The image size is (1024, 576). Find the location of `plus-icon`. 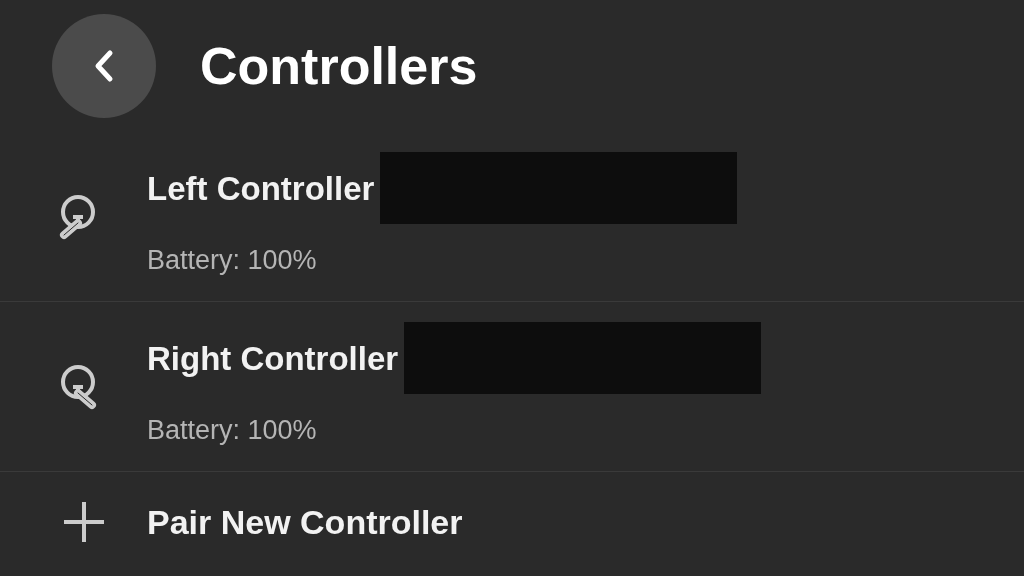

plus-icon is located at coordinates (84, 522).